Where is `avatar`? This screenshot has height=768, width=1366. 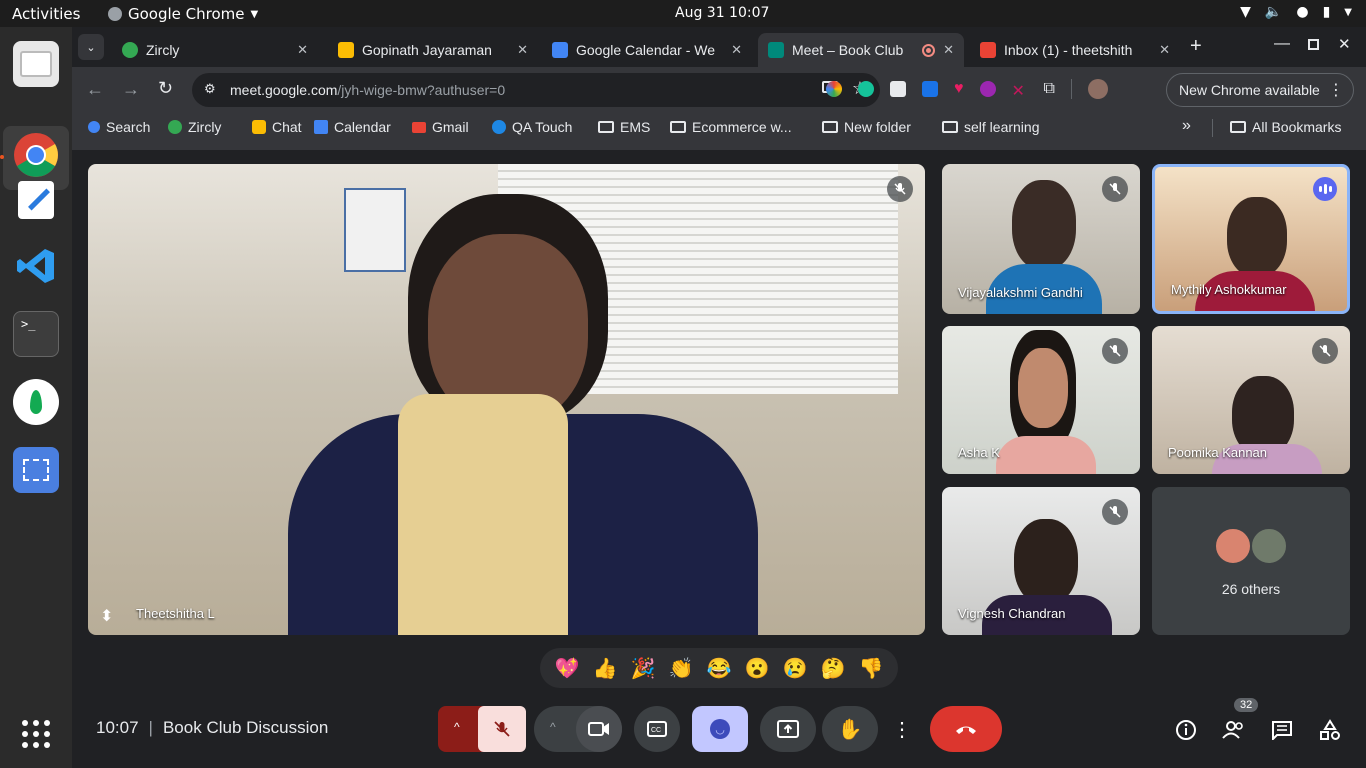 avatar is located at coordinates (1097, 89).